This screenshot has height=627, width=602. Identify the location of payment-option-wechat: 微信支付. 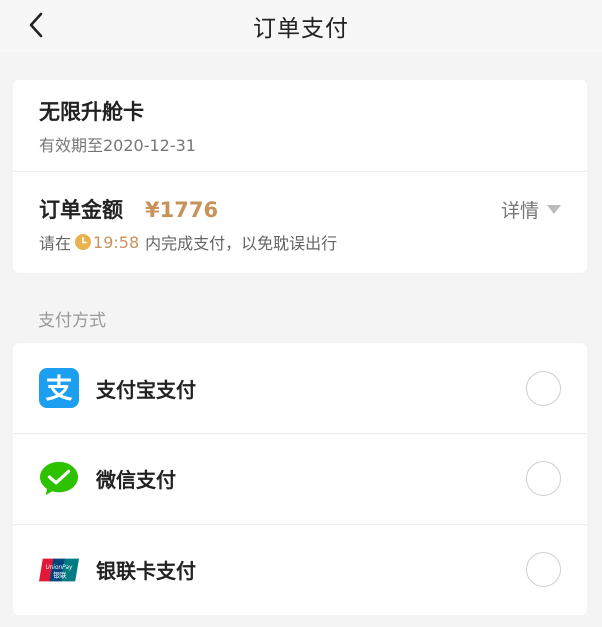
(300, 478).